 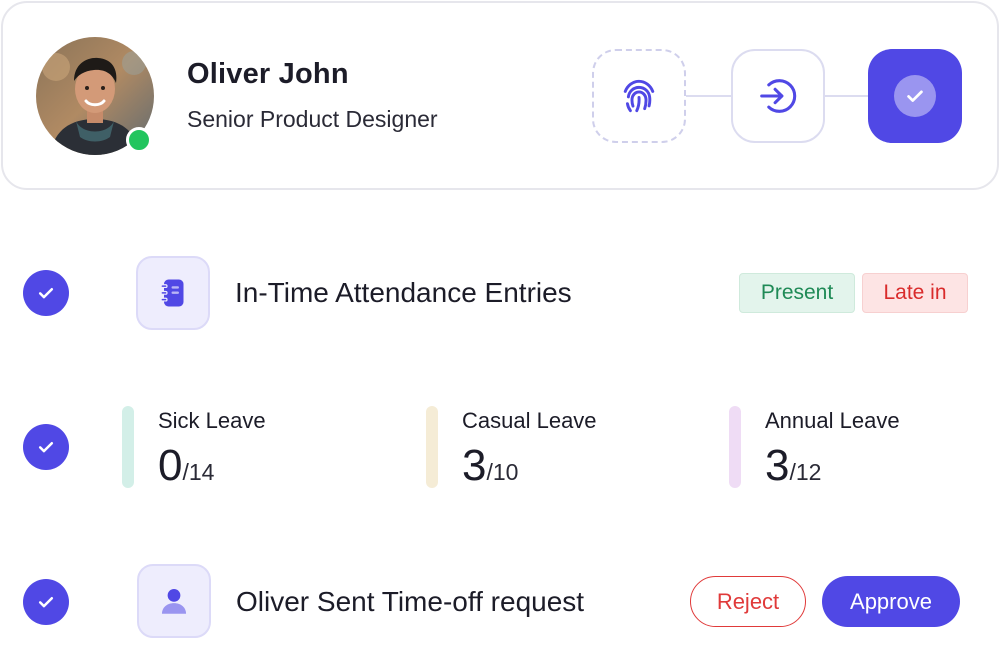 I want to click on attendance-title: In-Time Attendance Entries, so click(x=403, y=292).